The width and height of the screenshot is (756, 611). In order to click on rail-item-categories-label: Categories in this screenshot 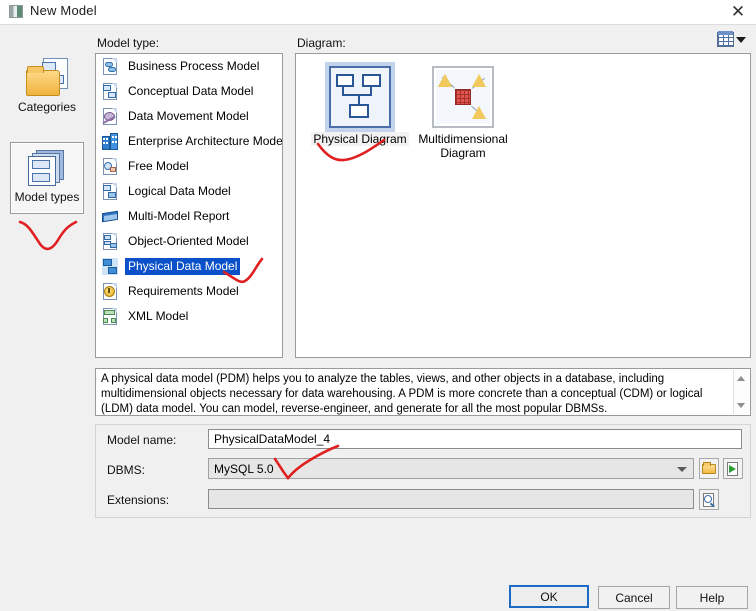, I will do `click(47, 107)`.